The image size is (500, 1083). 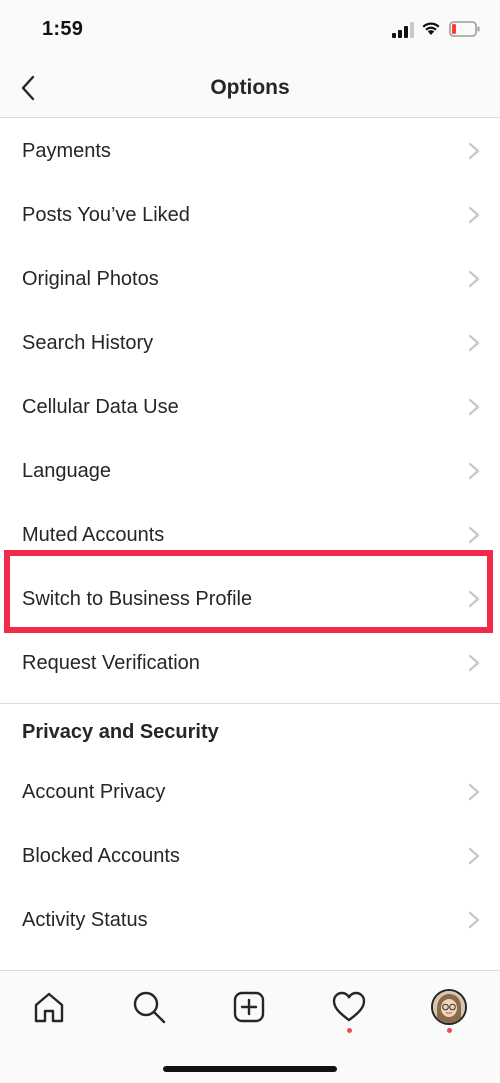 I want to click on tab-activity, so click(x=349, y=1007).